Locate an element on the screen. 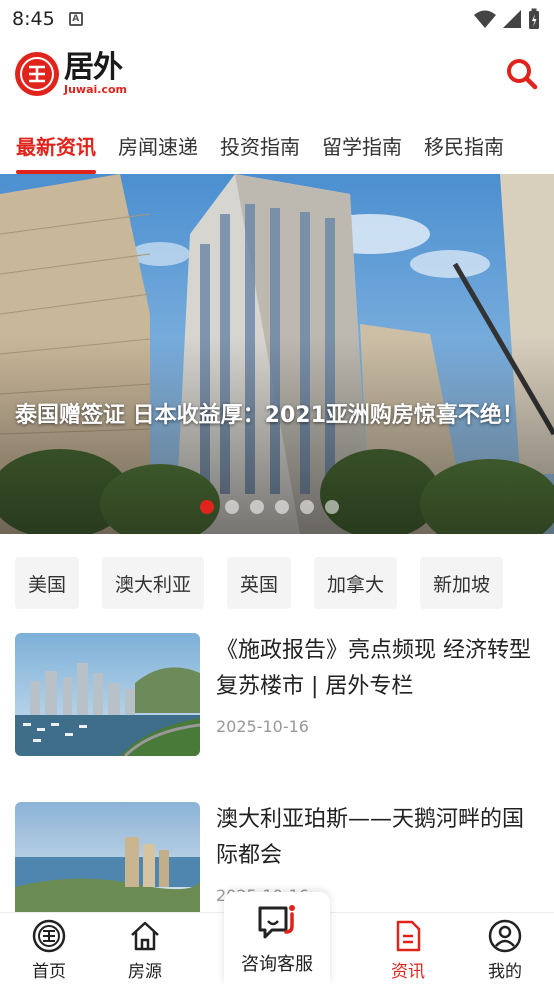  carousel-dots is located at coordinates (269, 507).